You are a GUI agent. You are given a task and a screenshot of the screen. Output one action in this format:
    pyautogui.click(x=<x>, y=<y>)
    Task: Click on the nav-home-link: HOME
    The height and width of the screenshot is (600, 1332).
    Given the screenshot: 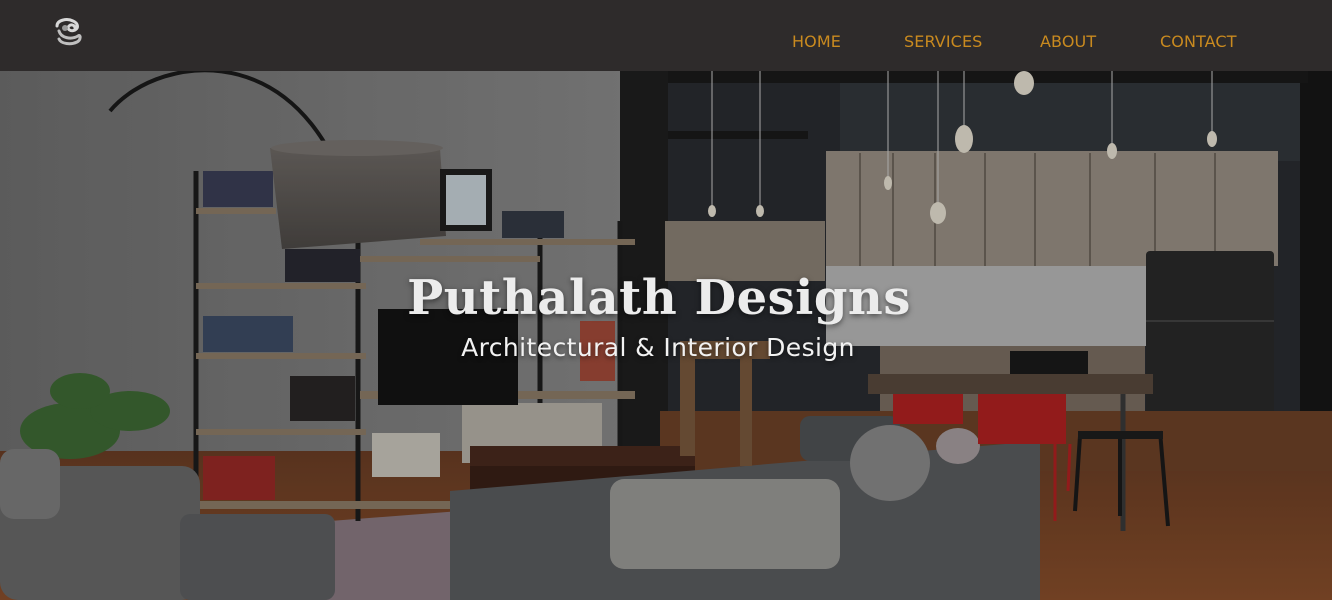 What is the action you would take?
    pyautogui.click(x=816, y=41)
    